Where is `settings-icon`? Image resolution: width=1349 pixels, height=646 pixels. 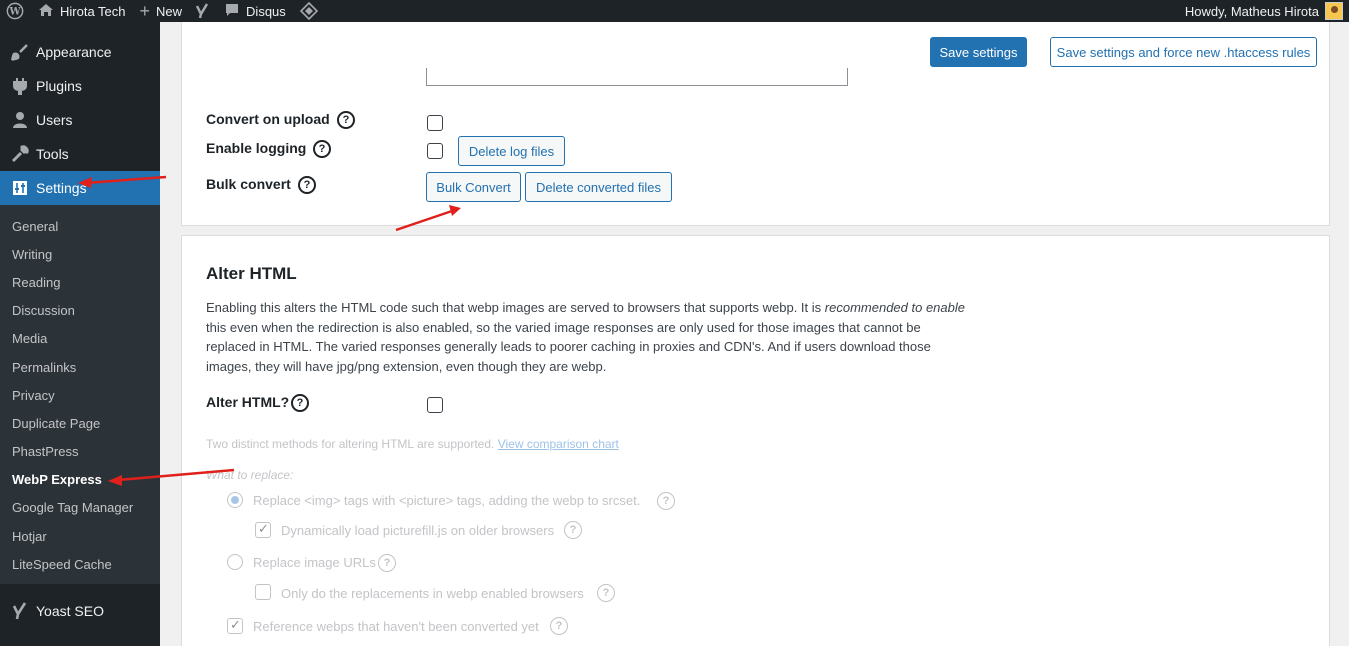 settings-icon is located at coordinates (20, 188).